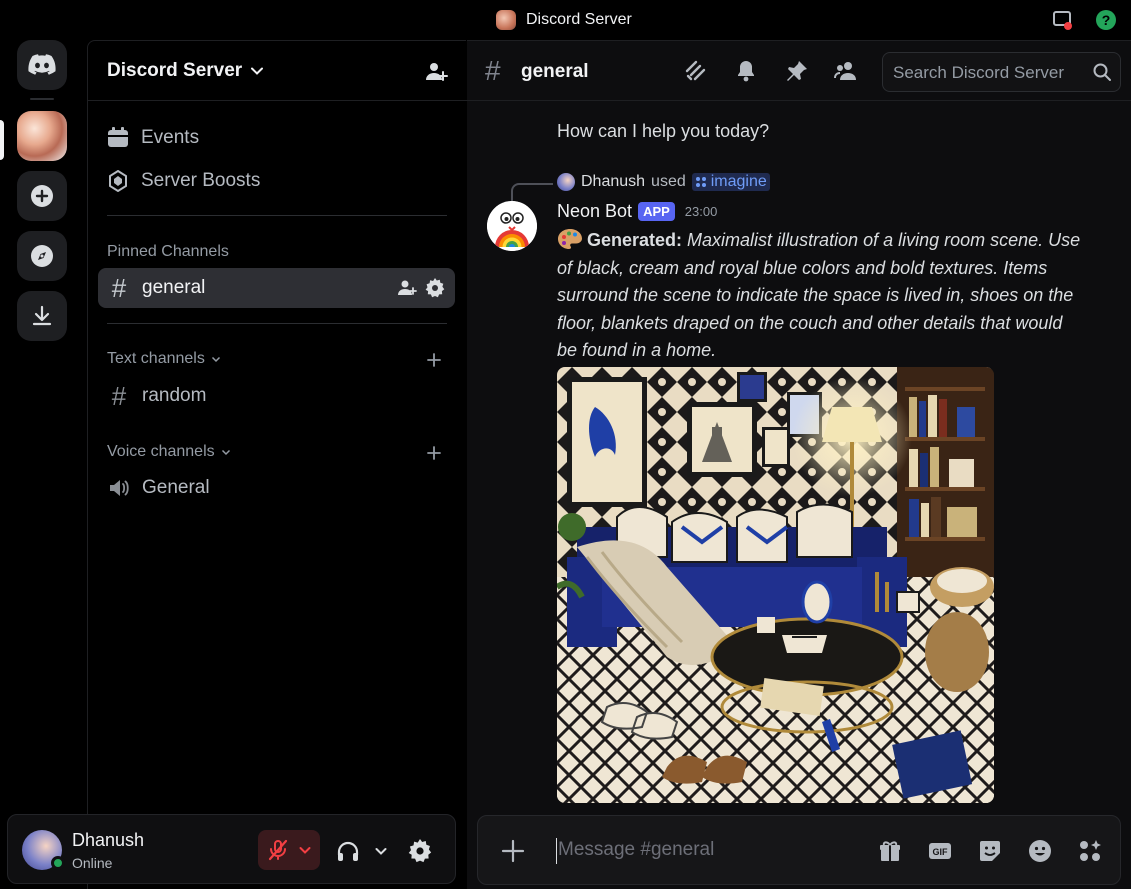 This screenshot has width=1131, height=889. I want to click on events-label: Events, so click(170, 137).